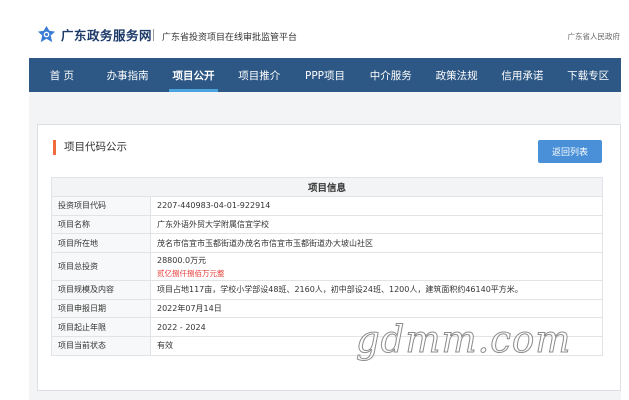  I want to click on nav-item-guide: 办事指南, so click(128, 75).